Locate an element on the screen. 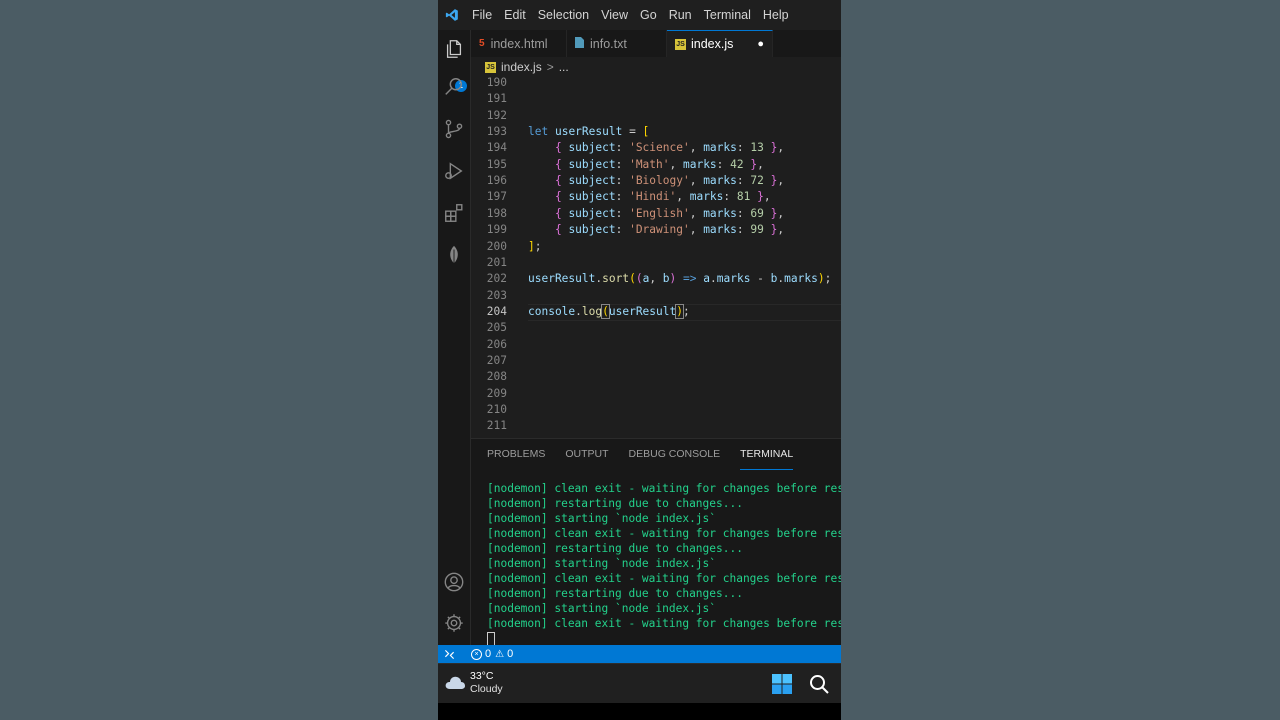 The width and height of the screenshot is (1280, 720). terminal-prompt is located at coordinates (664, 638).